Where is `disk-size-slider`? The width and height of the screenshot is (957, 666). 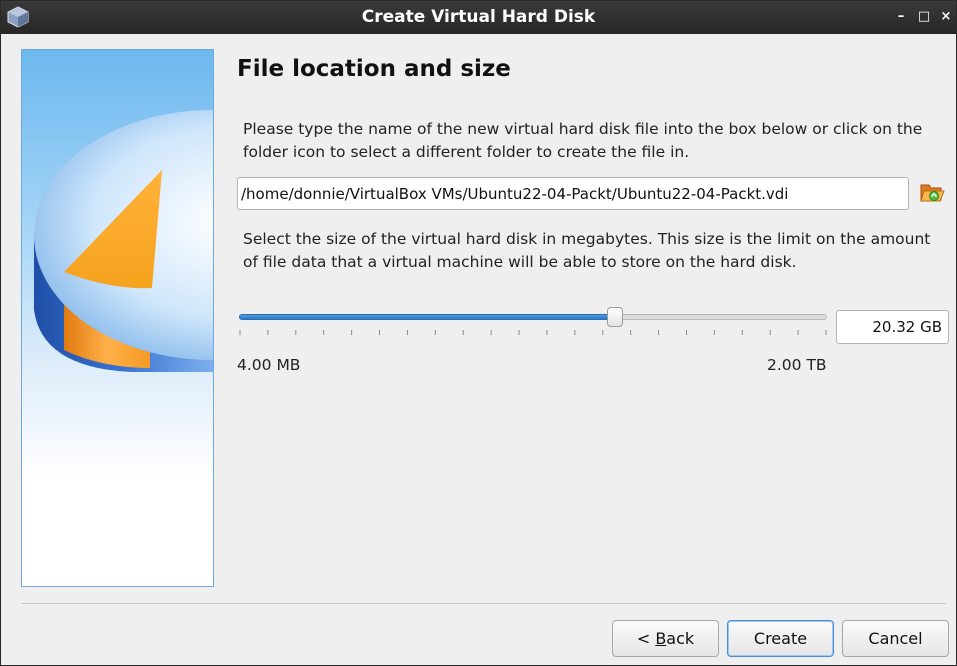 disk-size-slider is located at coordinates (533, 321).